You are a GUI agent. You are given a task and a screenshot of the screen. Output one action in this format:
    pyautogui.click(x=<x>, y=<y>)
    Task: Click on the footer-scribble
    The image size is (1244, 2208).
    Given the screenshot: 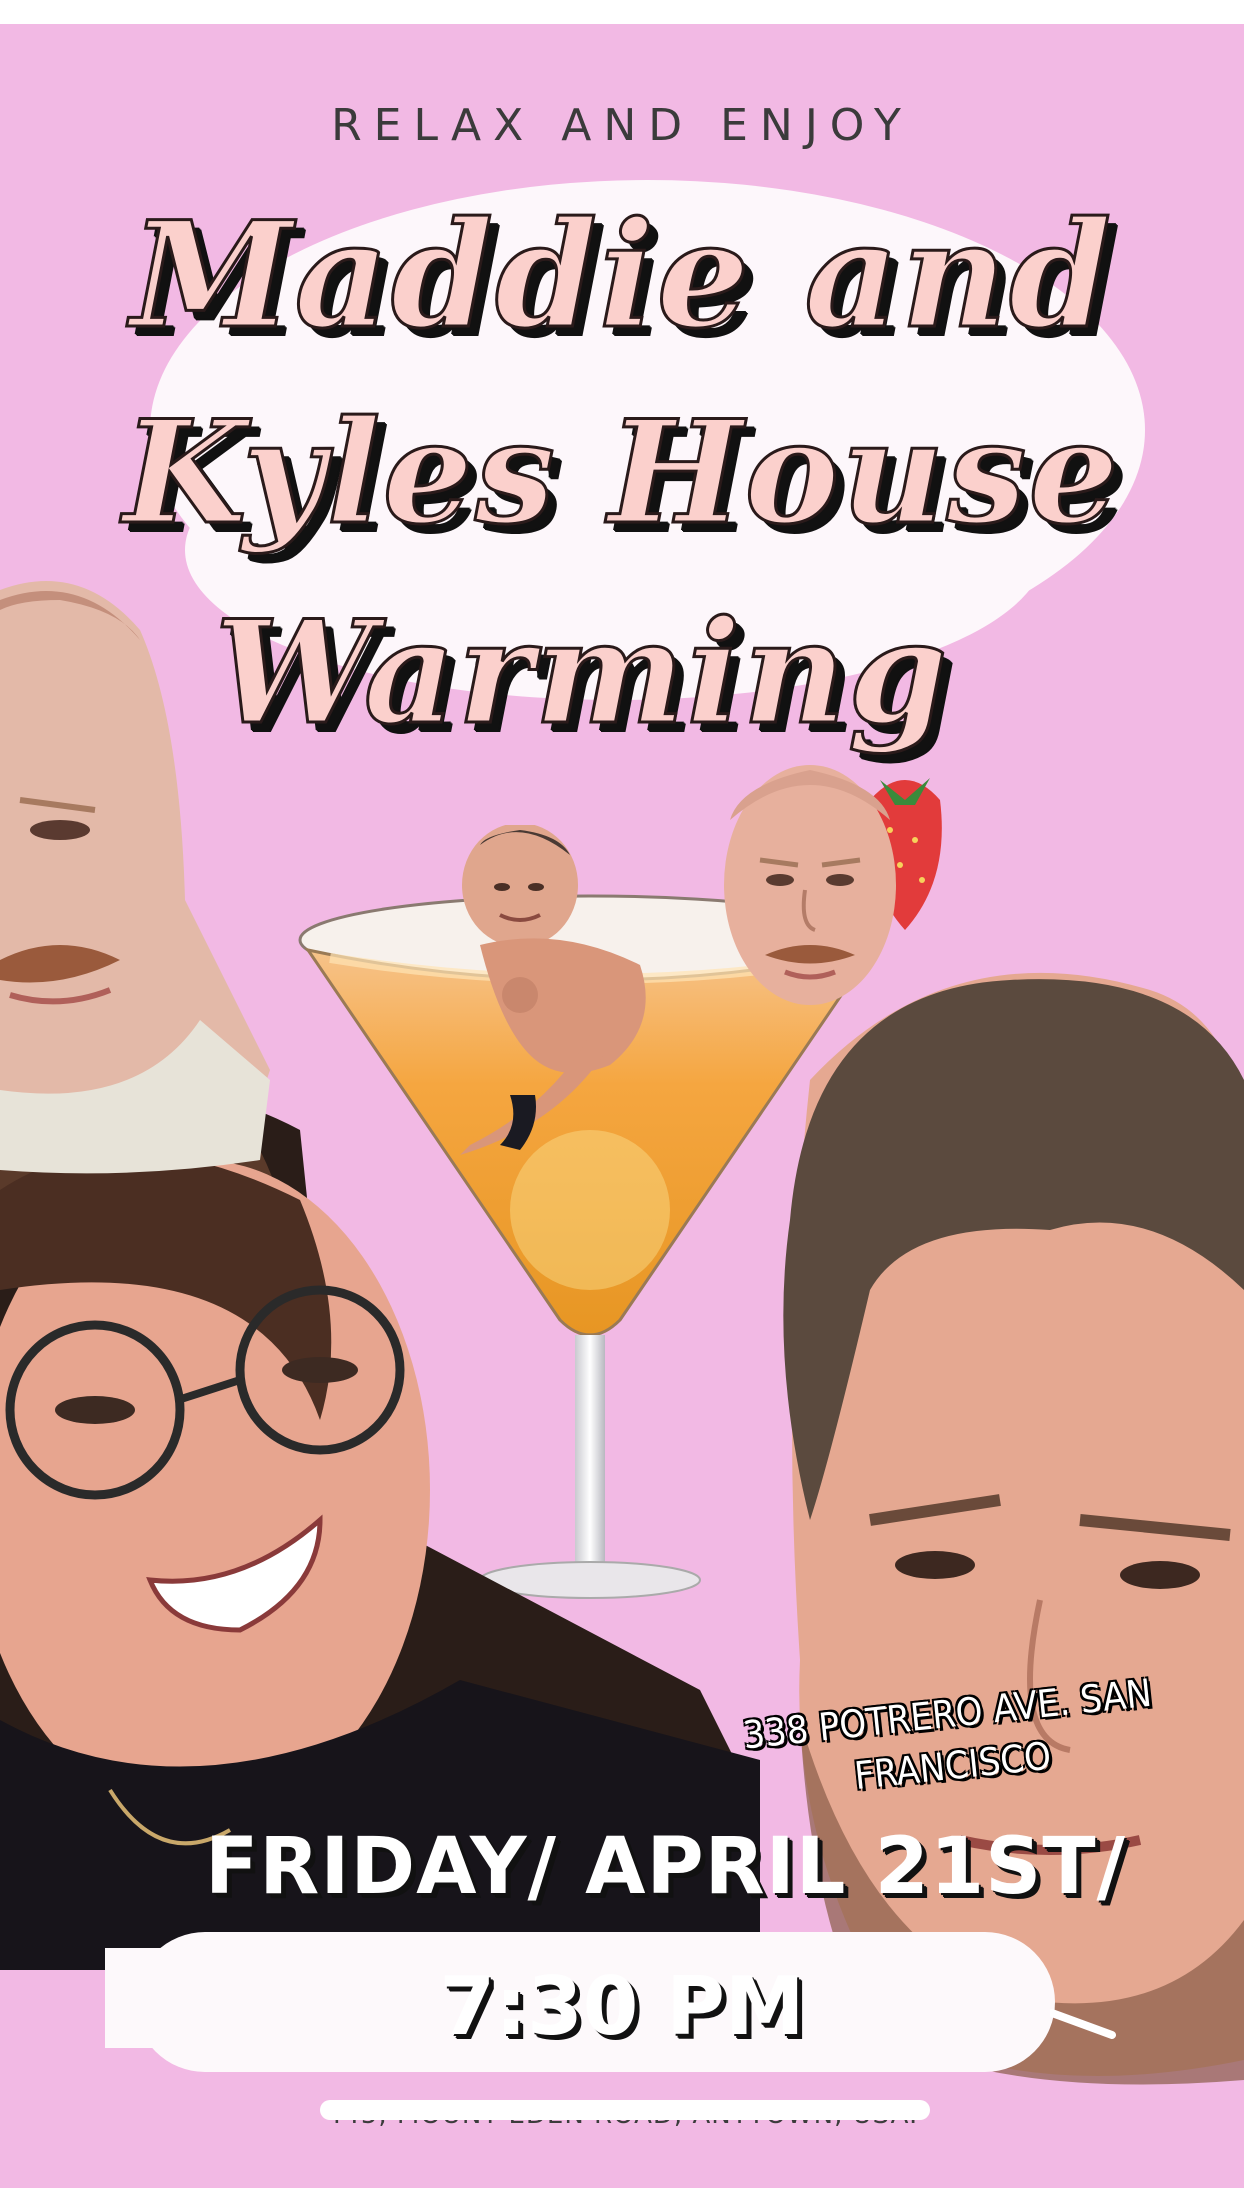 What is the action you would take?
    pyautogui.click(x=625, y=2110)
    